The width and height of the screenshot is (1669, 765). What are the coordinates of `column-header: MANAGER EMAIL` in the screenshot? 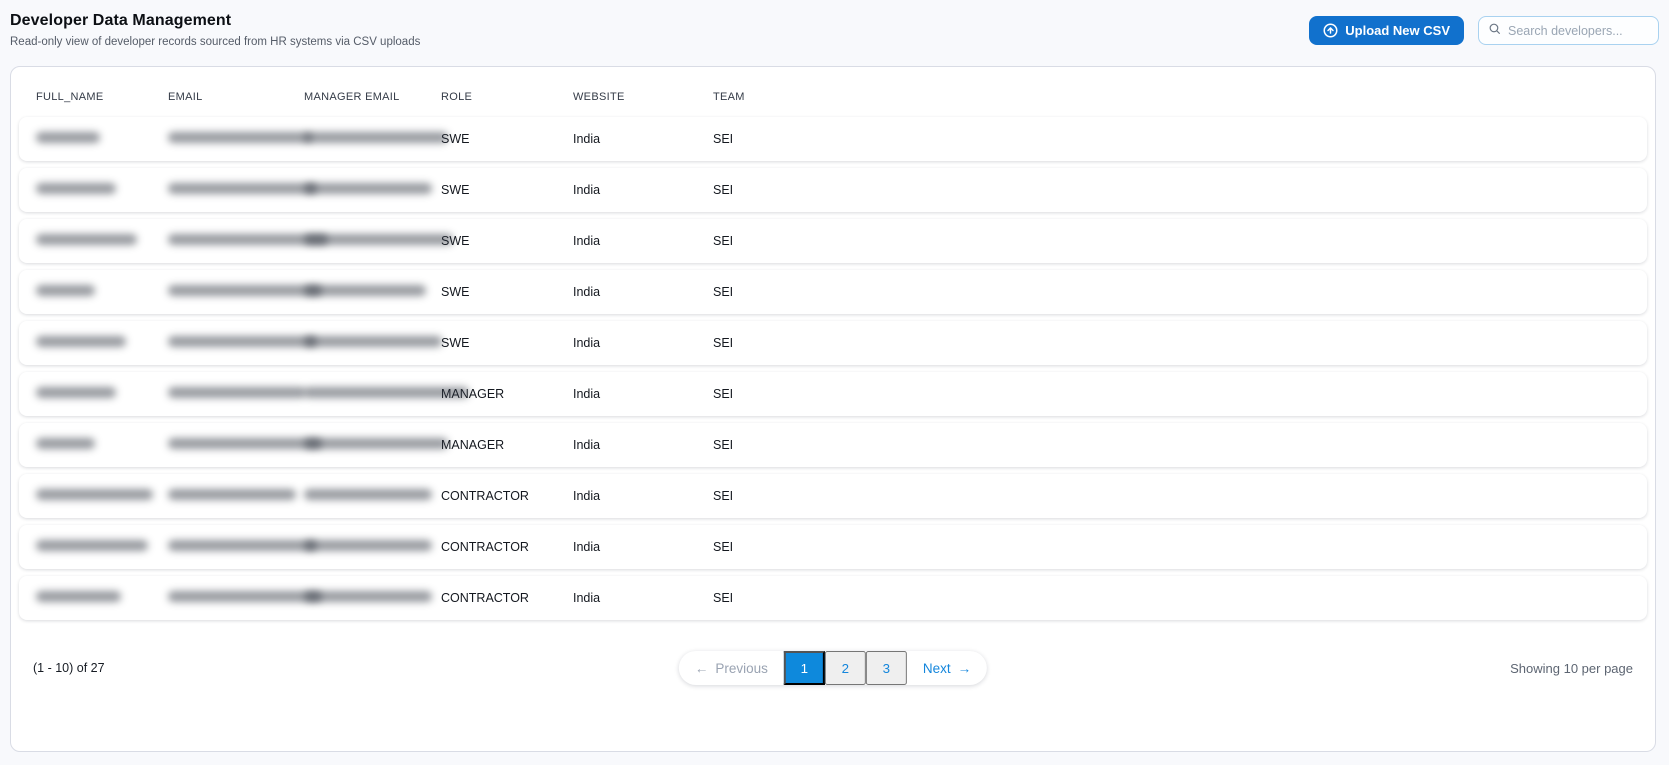 It's located at (352, 97).